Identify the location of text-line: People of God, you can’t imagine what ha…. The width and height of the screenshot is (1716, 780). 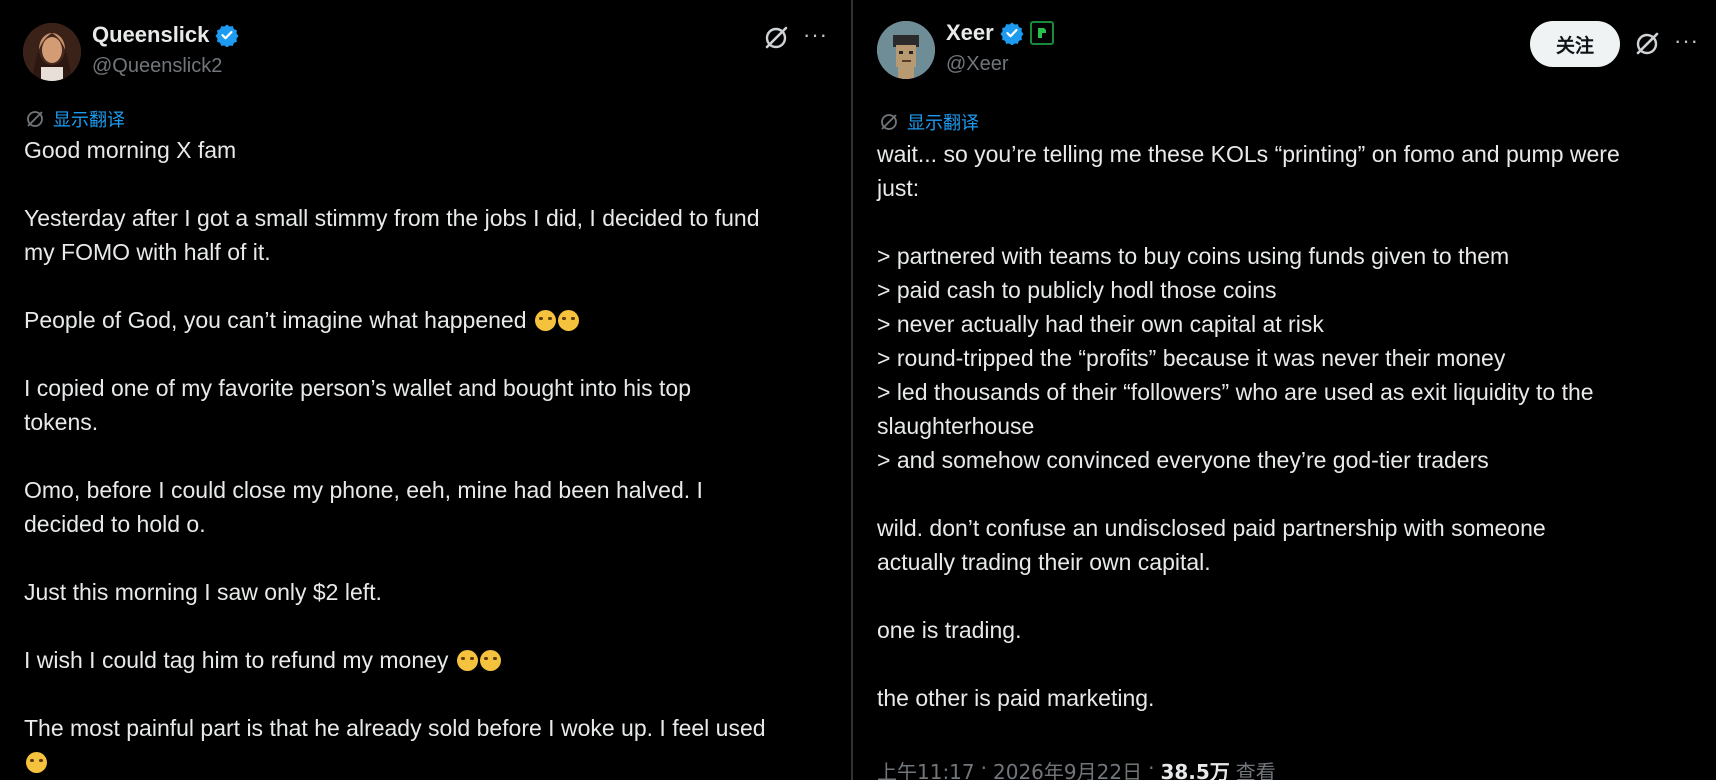
(275, 320).